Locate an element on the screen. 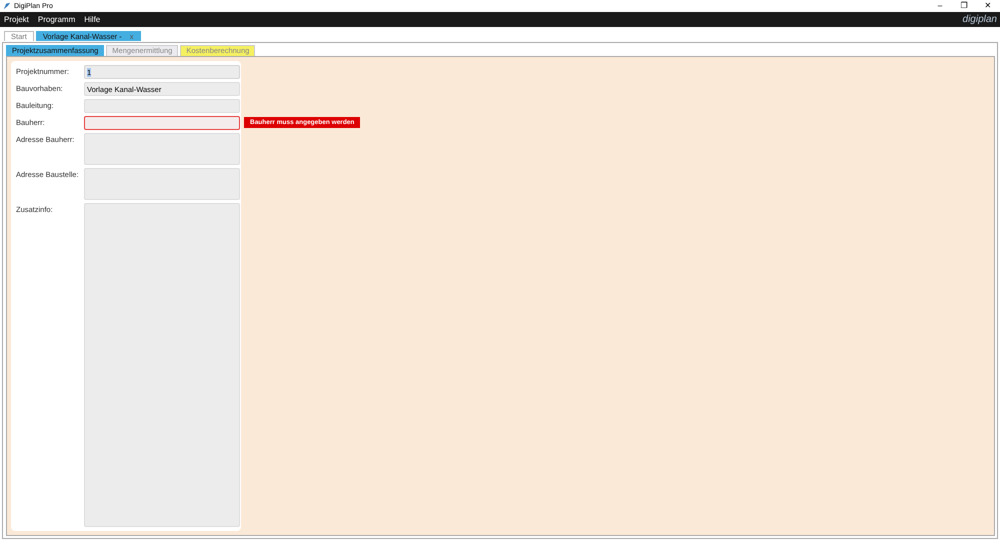  window-control-button: – is located at coordinates (940, 6).